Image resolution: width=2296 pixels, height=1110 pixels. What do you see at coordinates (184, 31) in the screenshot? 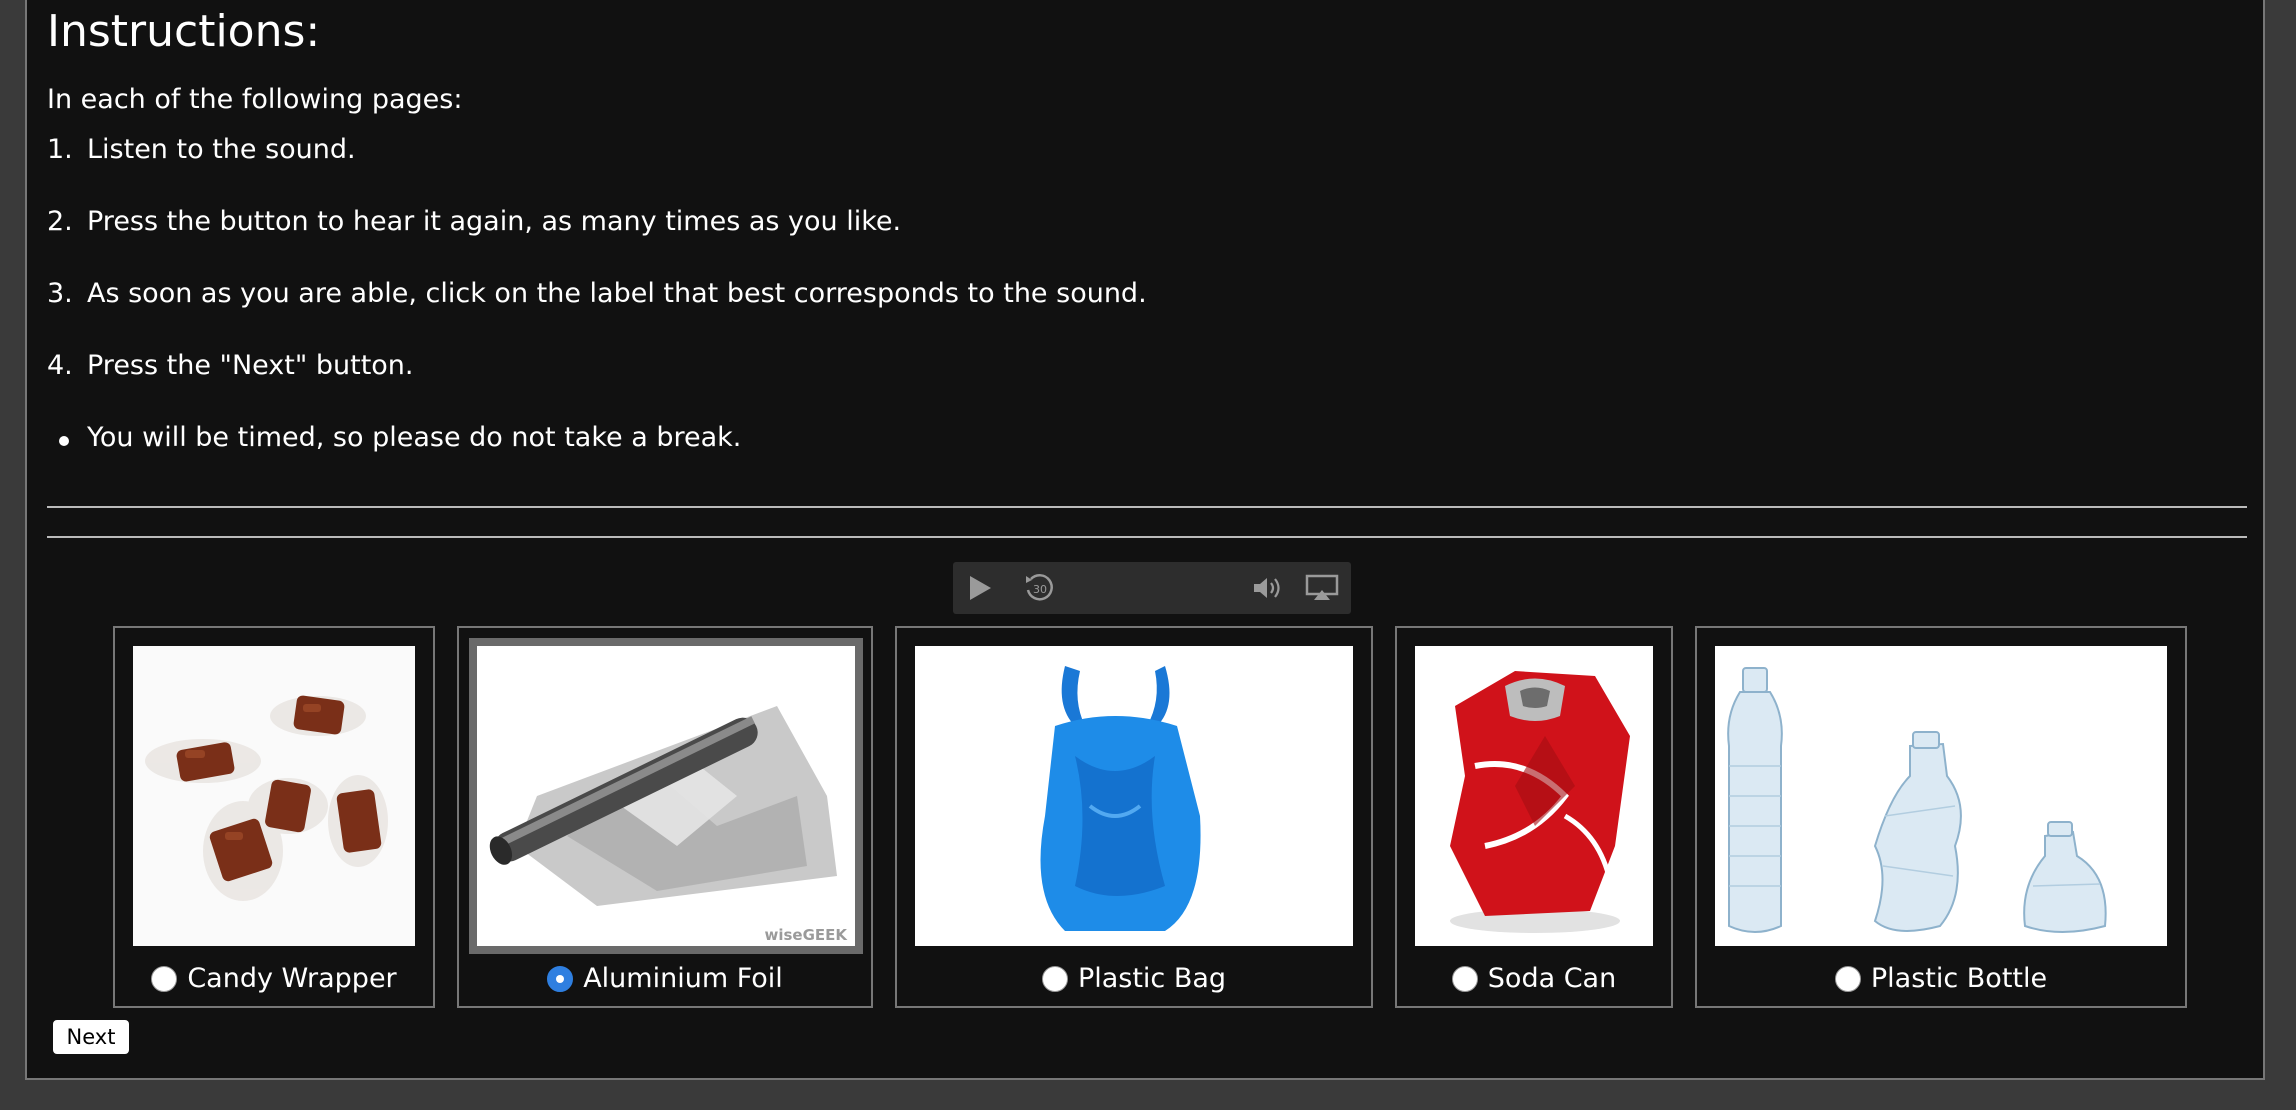
I see `page-title: Instructions:` at bounding box center [184, 31].